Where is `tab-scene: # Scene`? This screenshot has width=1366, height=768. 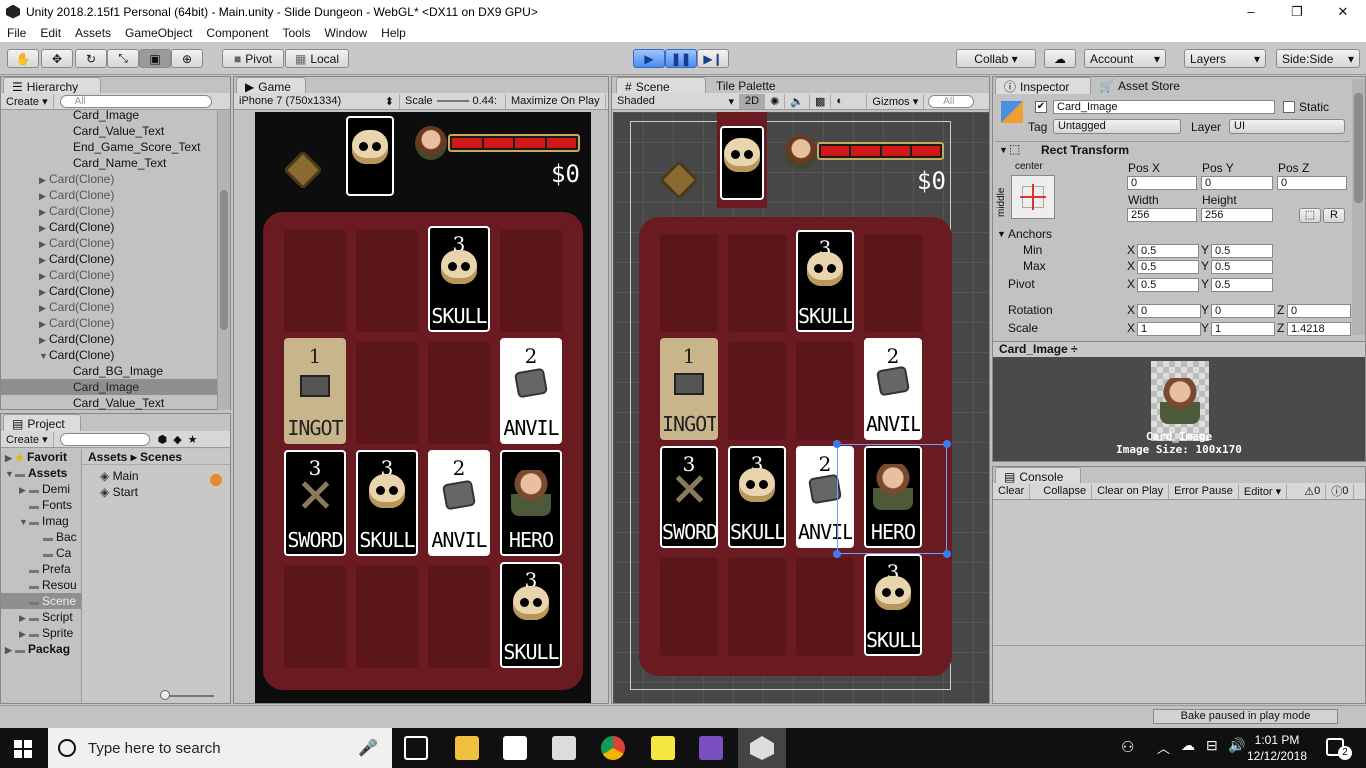 tab-scene: # Scene is located at coordinates (661, 85).